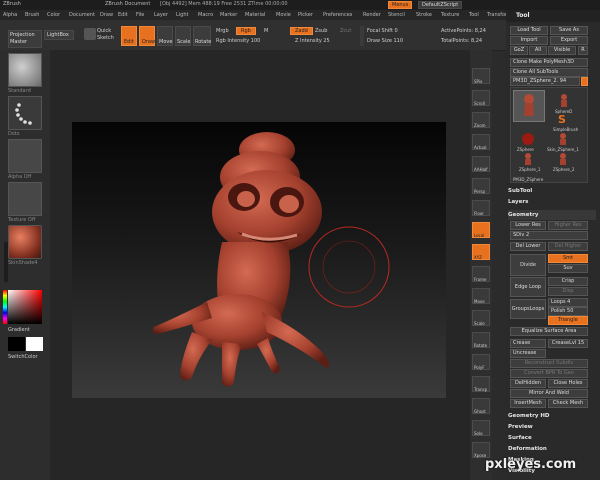 The width and height of the screenshot is (600, 480). Describe the element at coordinates (549, 62) in the screenshot. I see `clone-make-polymesh-button: Clone Make PolyMesh3D` at that location.